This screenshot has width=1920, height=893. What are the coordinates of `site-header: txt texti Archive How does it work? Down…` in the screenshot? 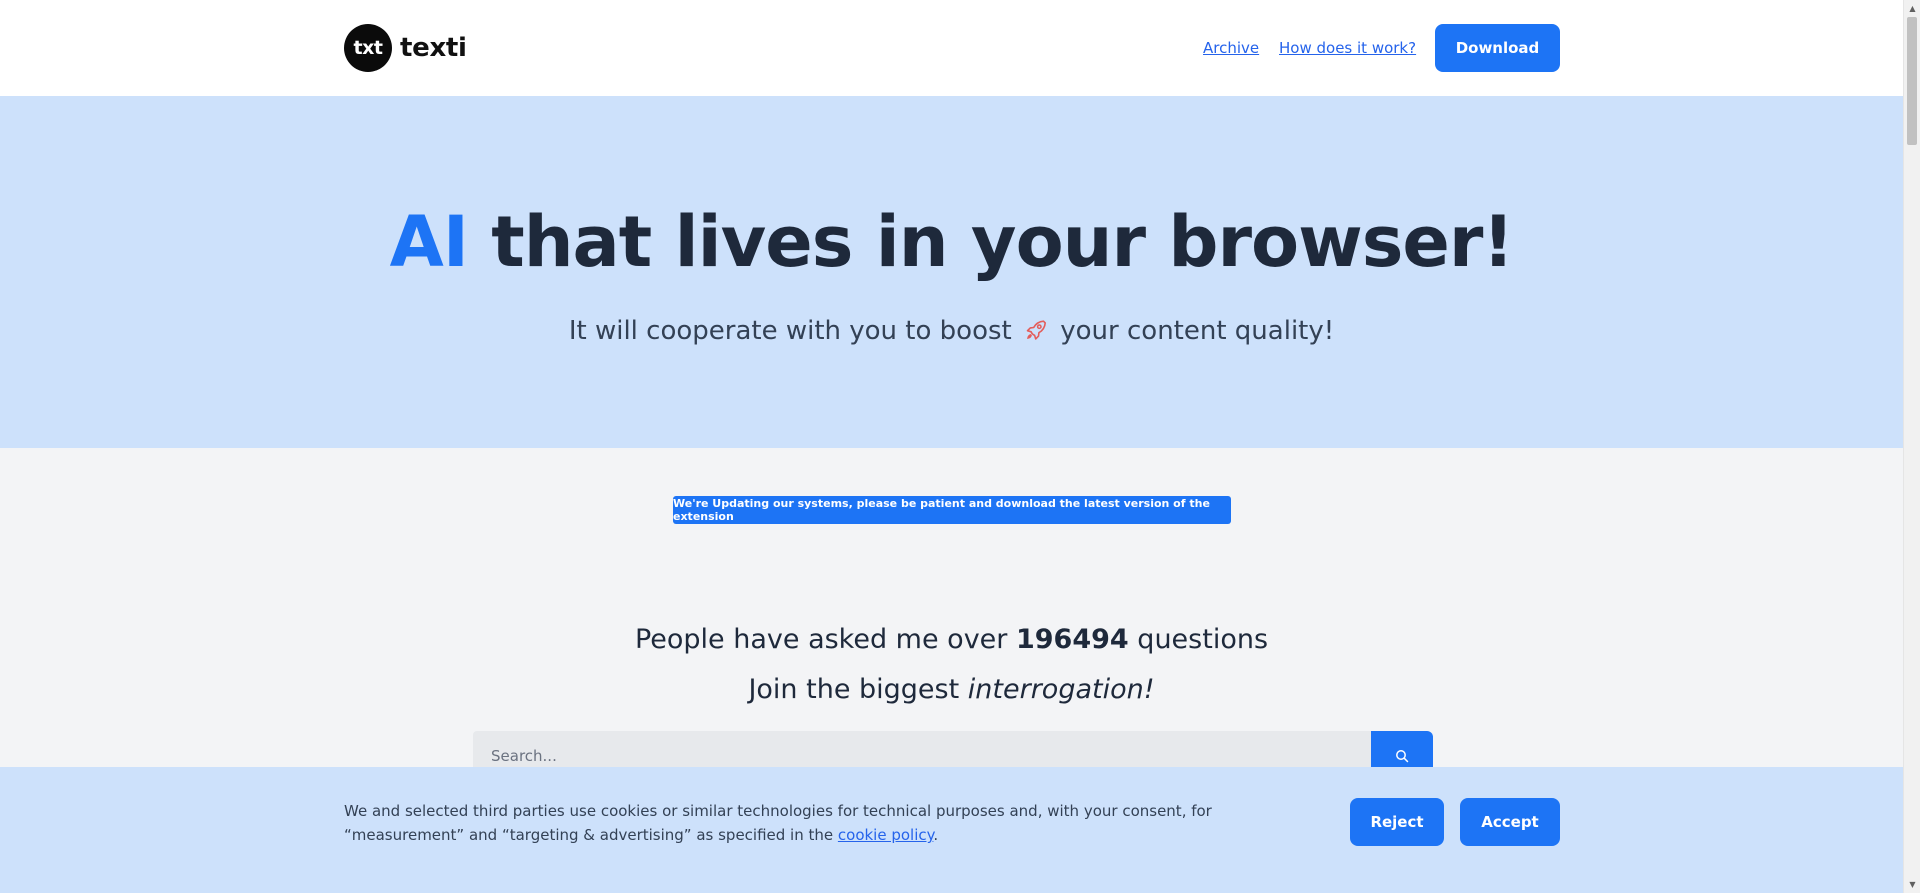 It's located at (951, 48).